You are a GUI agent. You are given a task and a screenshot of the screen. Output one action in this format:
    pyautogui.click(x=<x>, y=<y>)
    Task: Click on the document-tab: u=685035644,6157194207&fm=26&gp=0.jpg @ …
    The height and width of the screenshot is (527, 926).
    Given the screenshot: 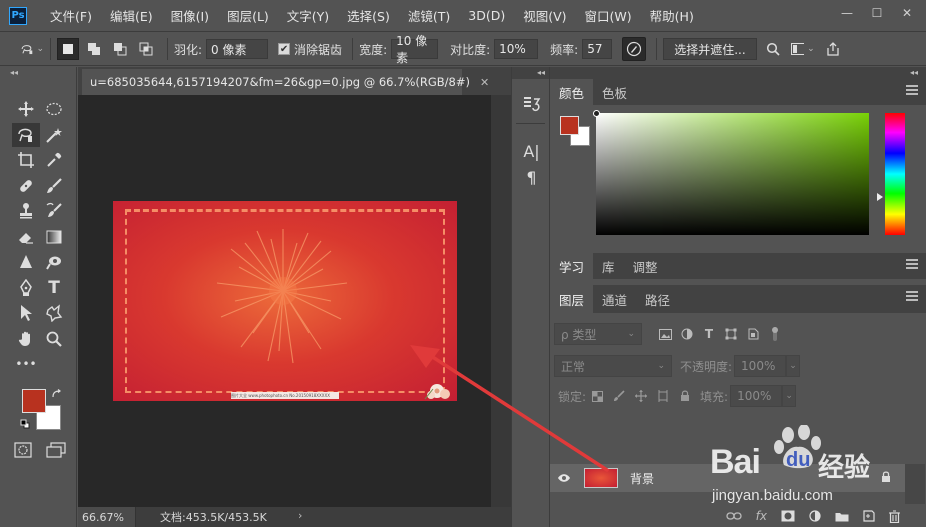 What is the action you would take?
    pyautogui.click(x=285, y=82)
    